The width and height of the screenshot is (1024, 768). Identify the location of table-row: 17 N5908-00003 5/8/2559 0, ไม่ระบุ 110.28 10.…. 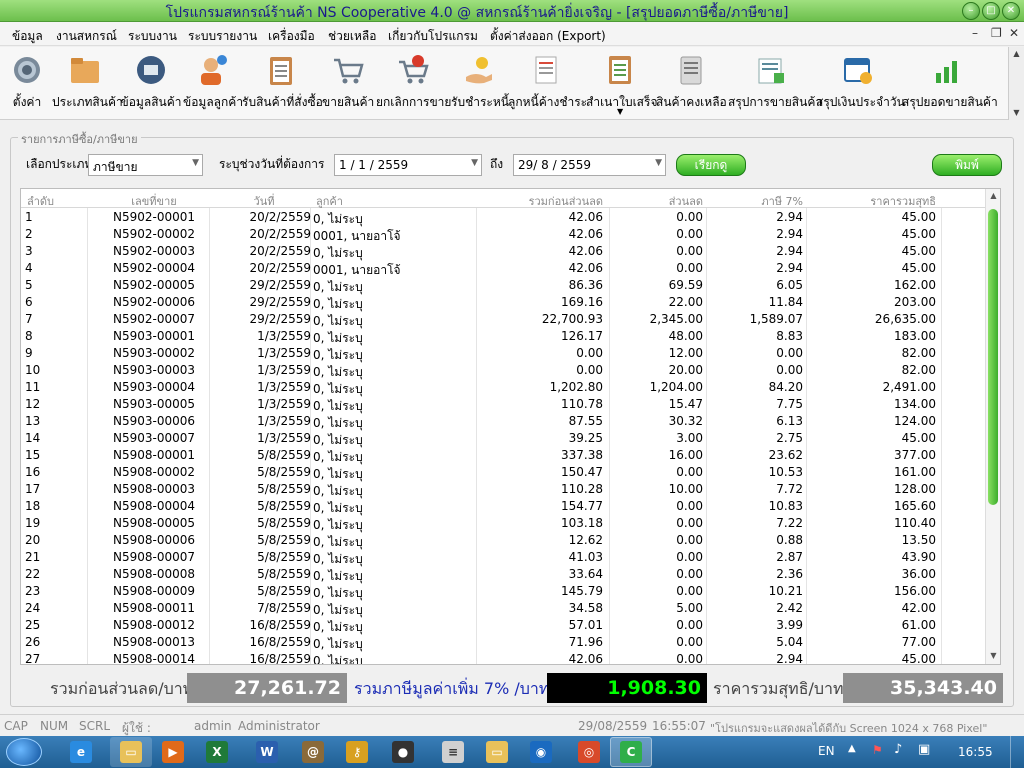
(503, 489).